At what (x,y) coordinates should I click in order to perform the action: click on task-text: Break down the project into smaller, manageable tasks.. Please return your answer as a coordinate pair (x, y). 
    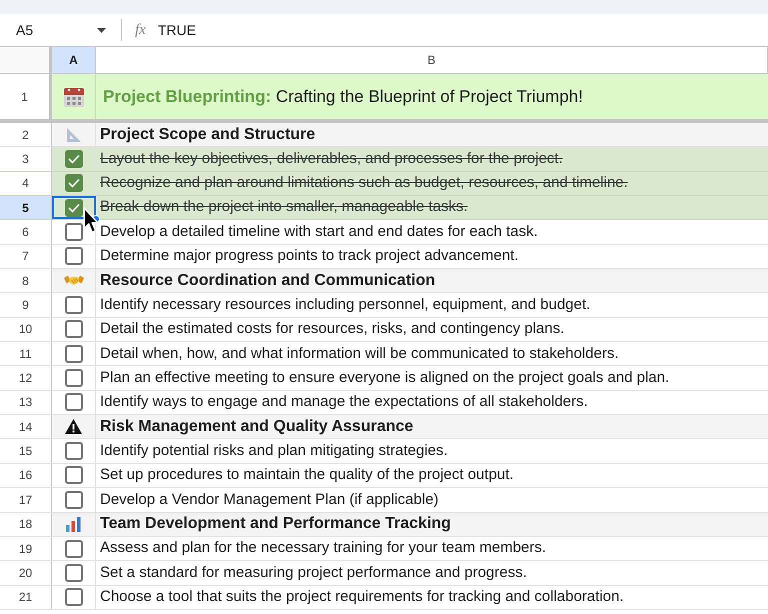
    Looking at the image, I should click on (284, 207).